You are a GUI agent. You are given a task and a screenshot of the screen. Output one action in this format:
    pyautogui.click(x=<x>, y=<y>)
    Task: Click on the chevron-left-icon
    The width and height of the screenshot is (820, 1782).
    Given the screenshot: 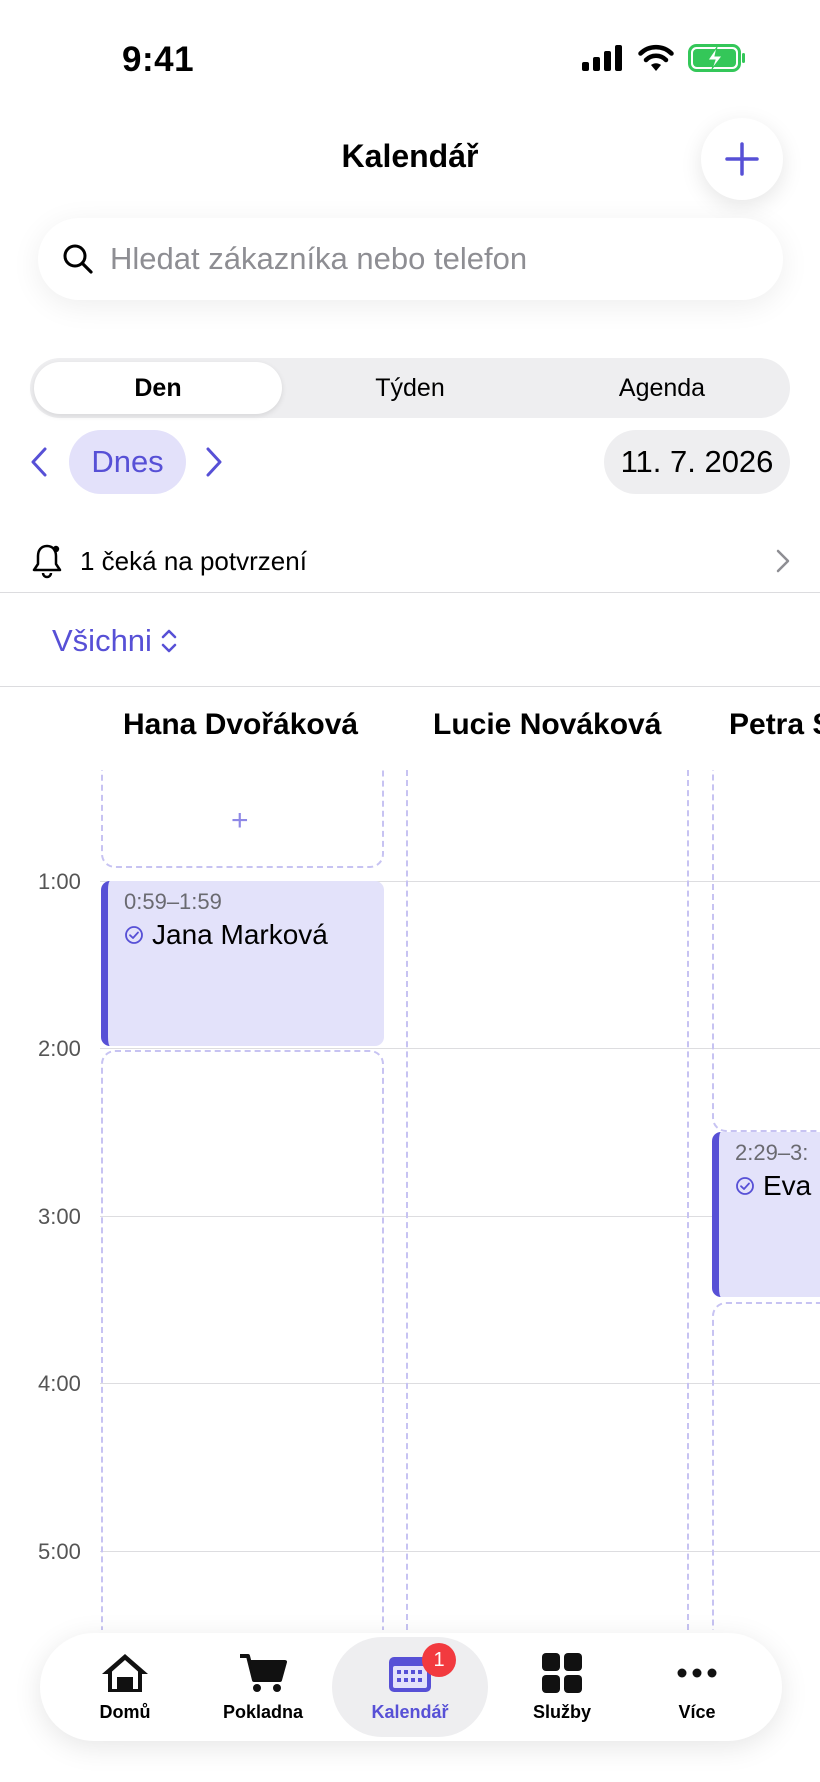 What is the action you would take?
    pyautogui.click(x=39, y=462)
    